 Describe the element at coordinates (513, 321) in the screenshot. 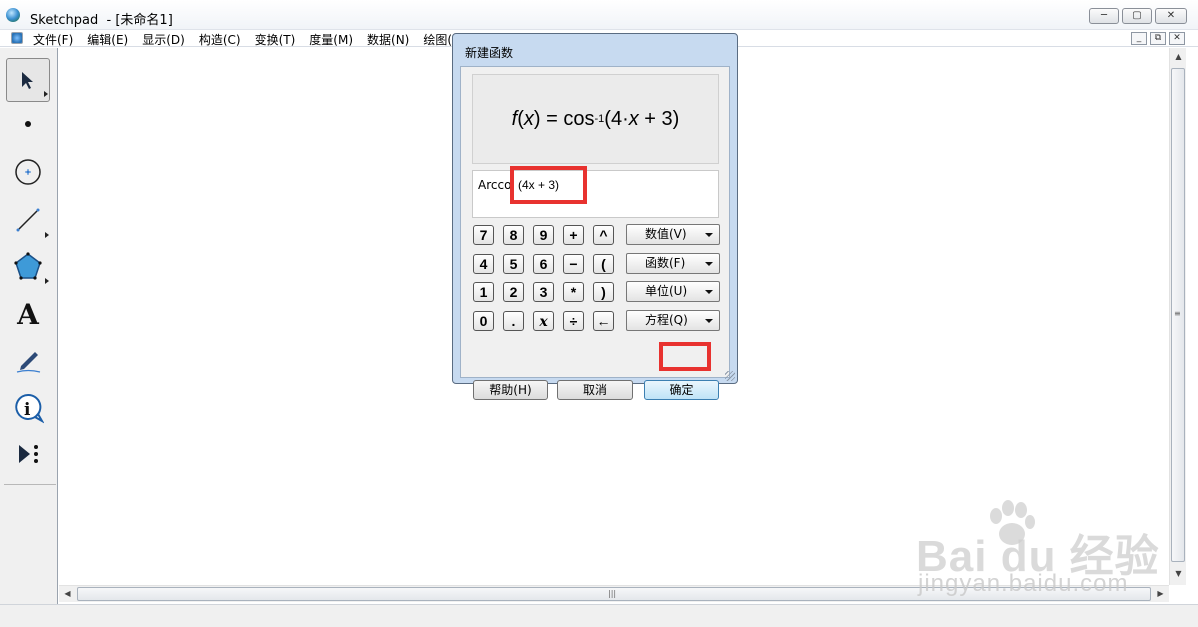

I see `key-decimal: .` at that location.